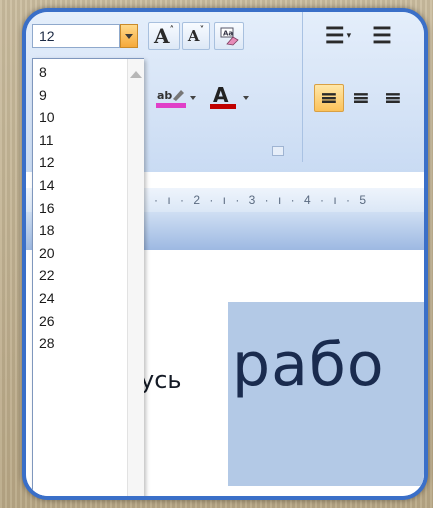 This screenshot has width=433, height=508. What do you see at coordinates (164, 95) in the screenshot?
I see `svg-text: ab` at bounding box center [164, 95].